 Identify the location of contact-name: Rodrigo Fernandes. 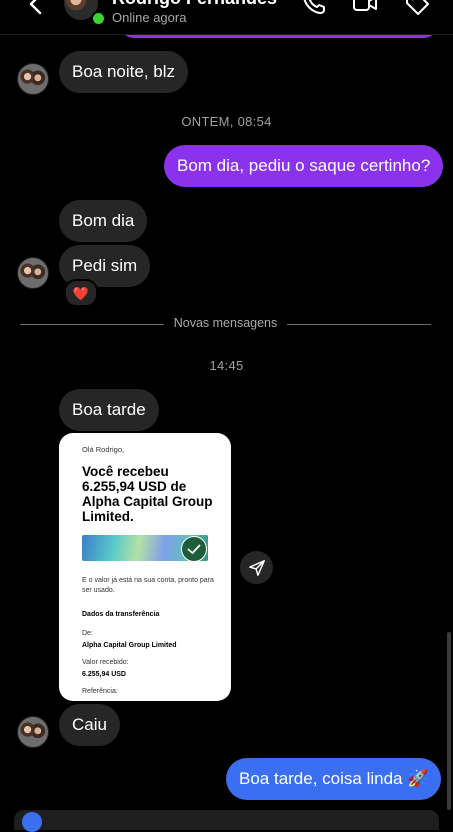
(194, 4).